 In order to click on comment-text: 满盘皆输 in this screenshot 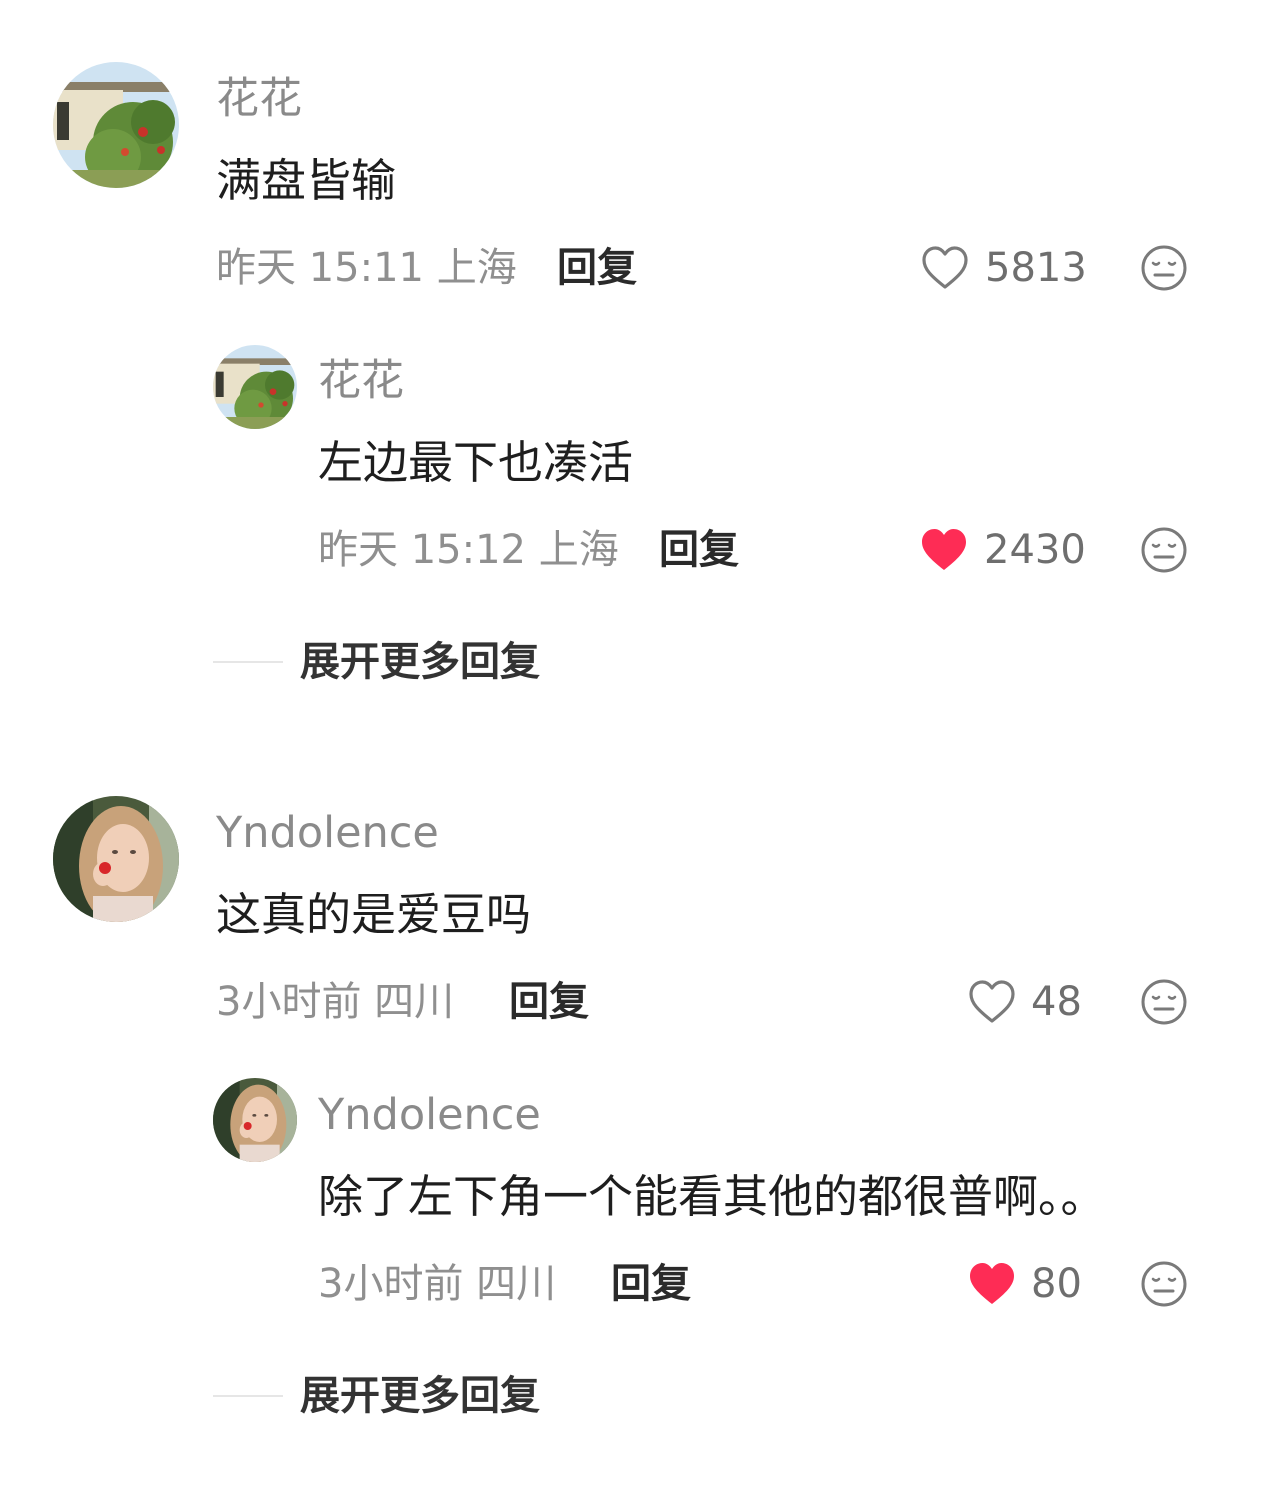, I will do `click(306, 180)`.